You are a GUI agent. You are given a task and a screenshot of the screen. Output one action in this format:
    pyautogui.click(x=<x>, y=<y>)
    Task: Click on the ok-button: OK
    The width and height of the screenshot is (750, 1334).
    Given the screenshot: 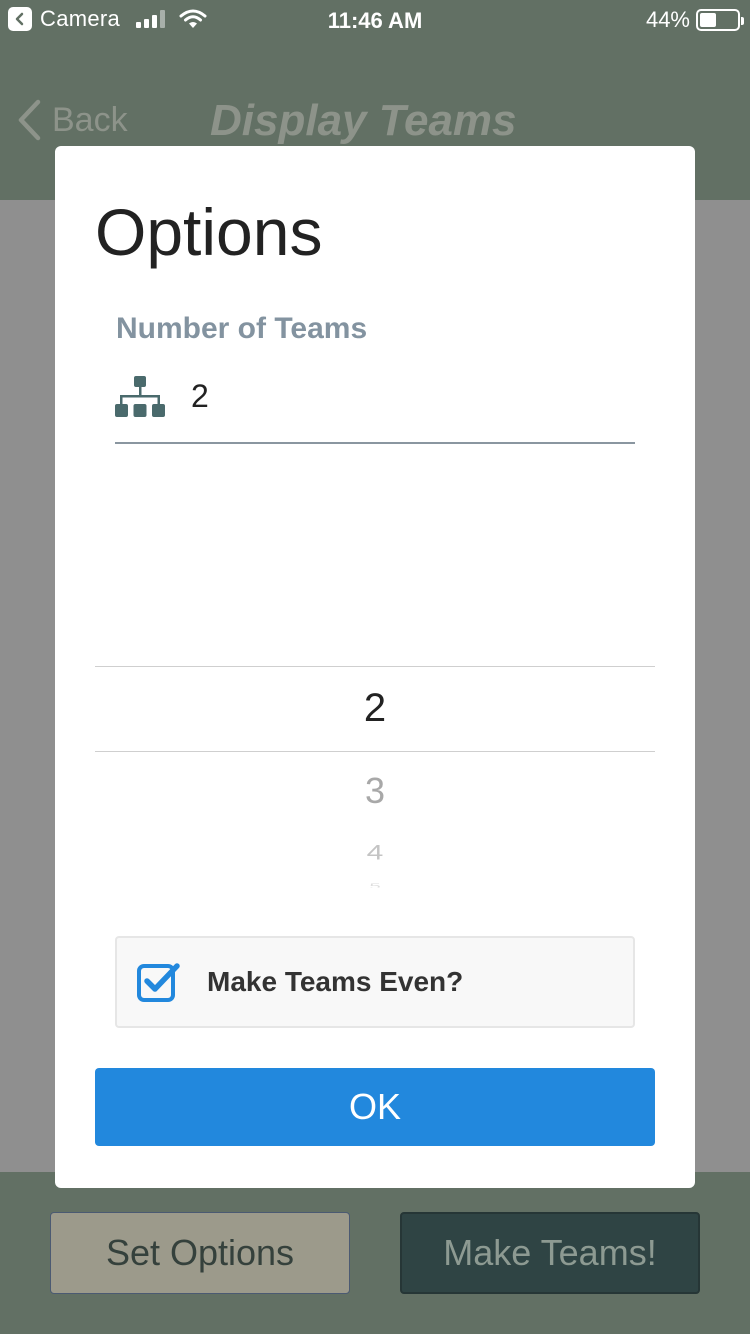 What is the action you would take?
    pyautogui.click(x=375, y=1107)
    